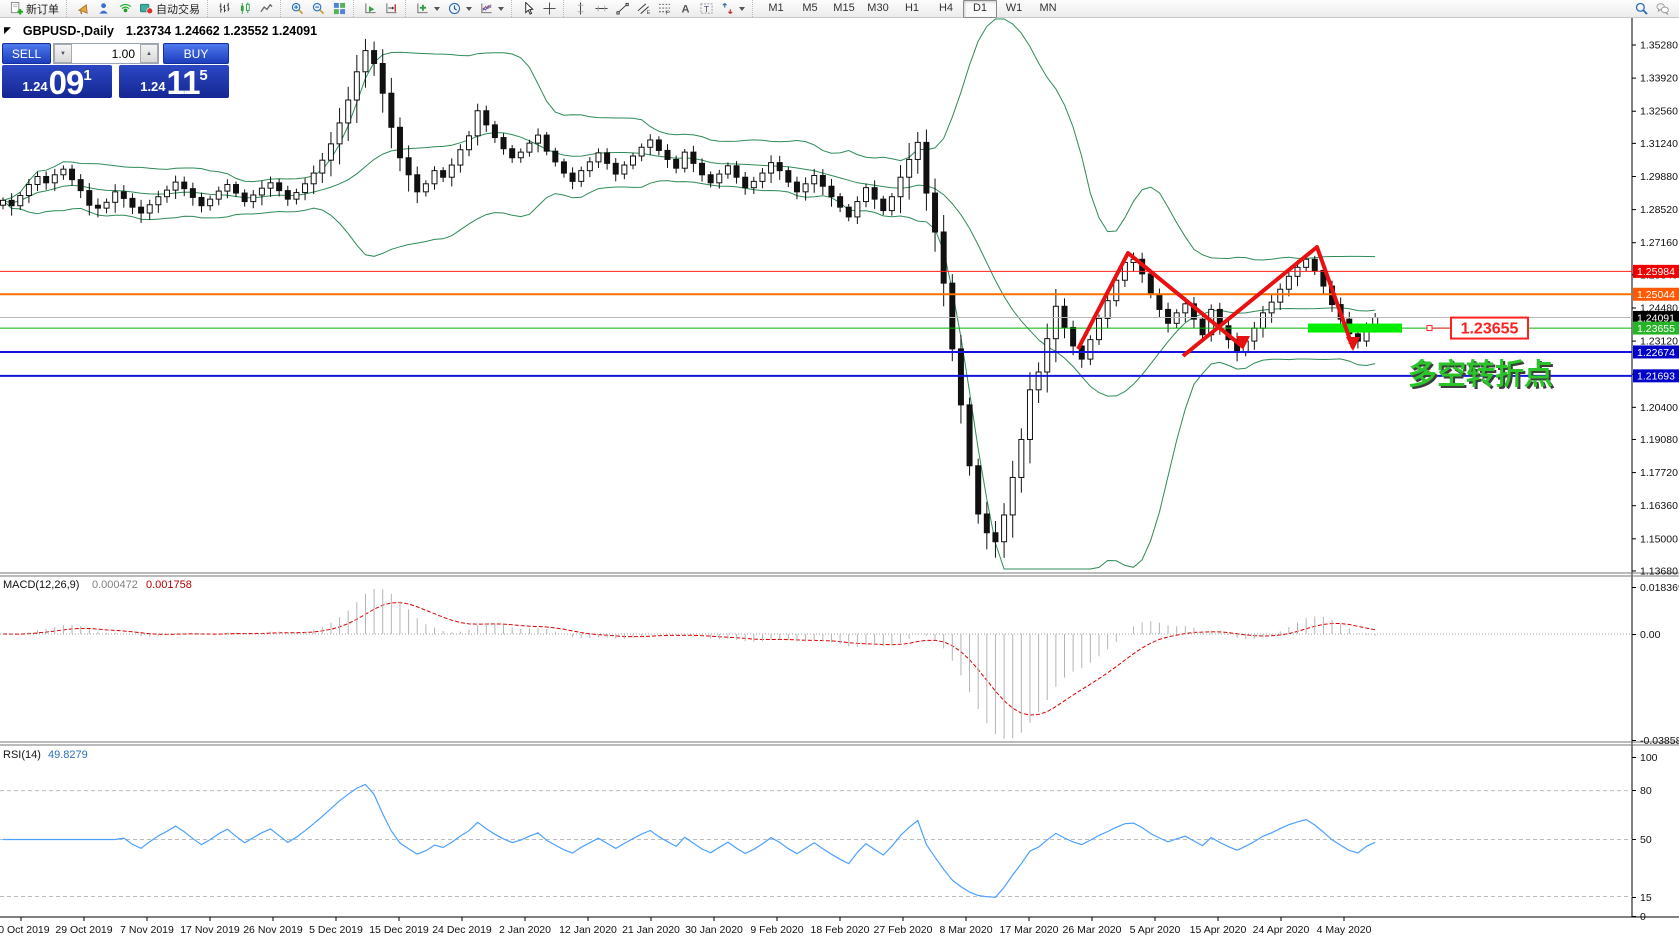 The width and height of the screenshot is (1679, 940). What do you see at coordinates (170, 8) in the screenshot?
I see `autotrading-button: 自动交易` at bounding box center [170, 8].